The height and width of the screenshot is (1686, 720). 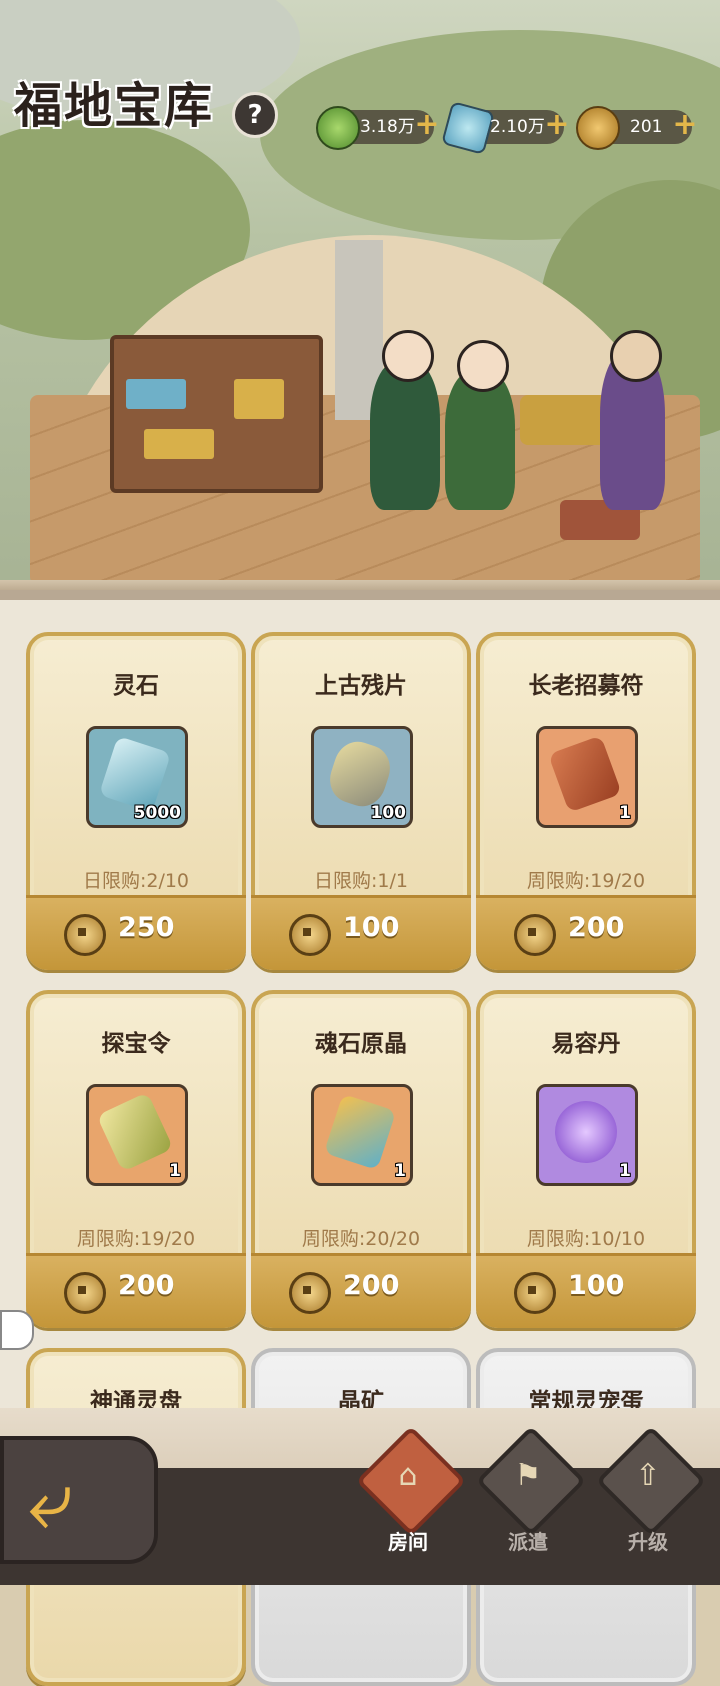 I want to click on chat-bubble-icon, so click(x=17, y=1330).